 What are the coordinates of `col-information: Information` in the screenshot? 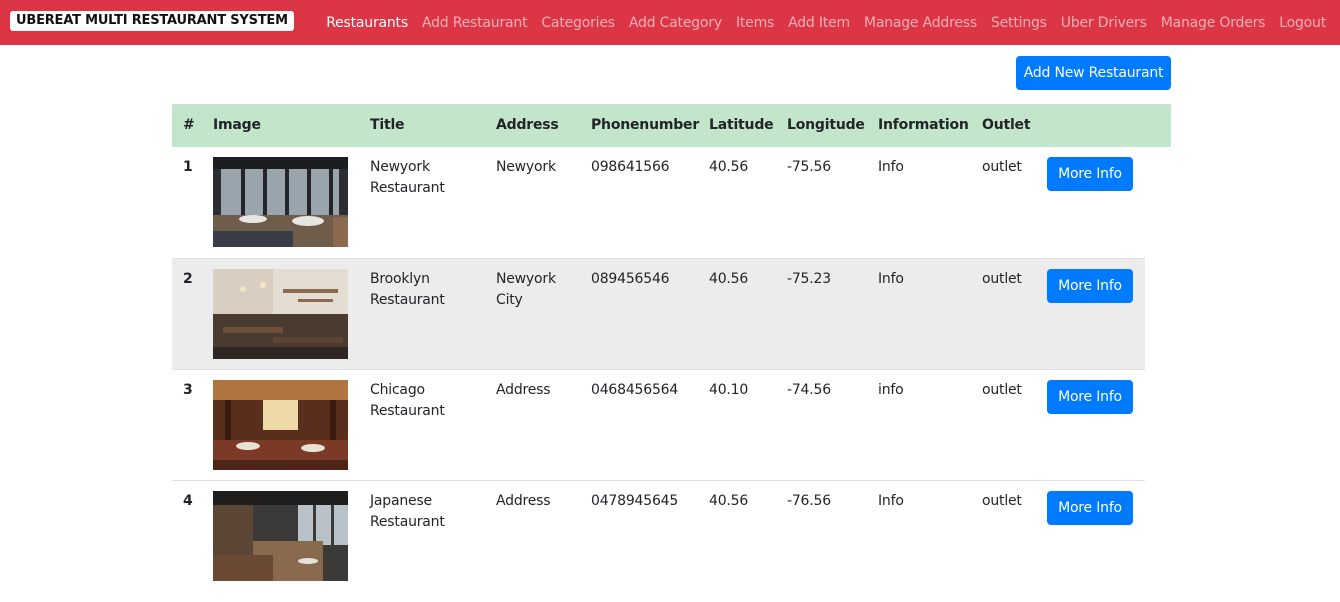 It's located at (923, 125).